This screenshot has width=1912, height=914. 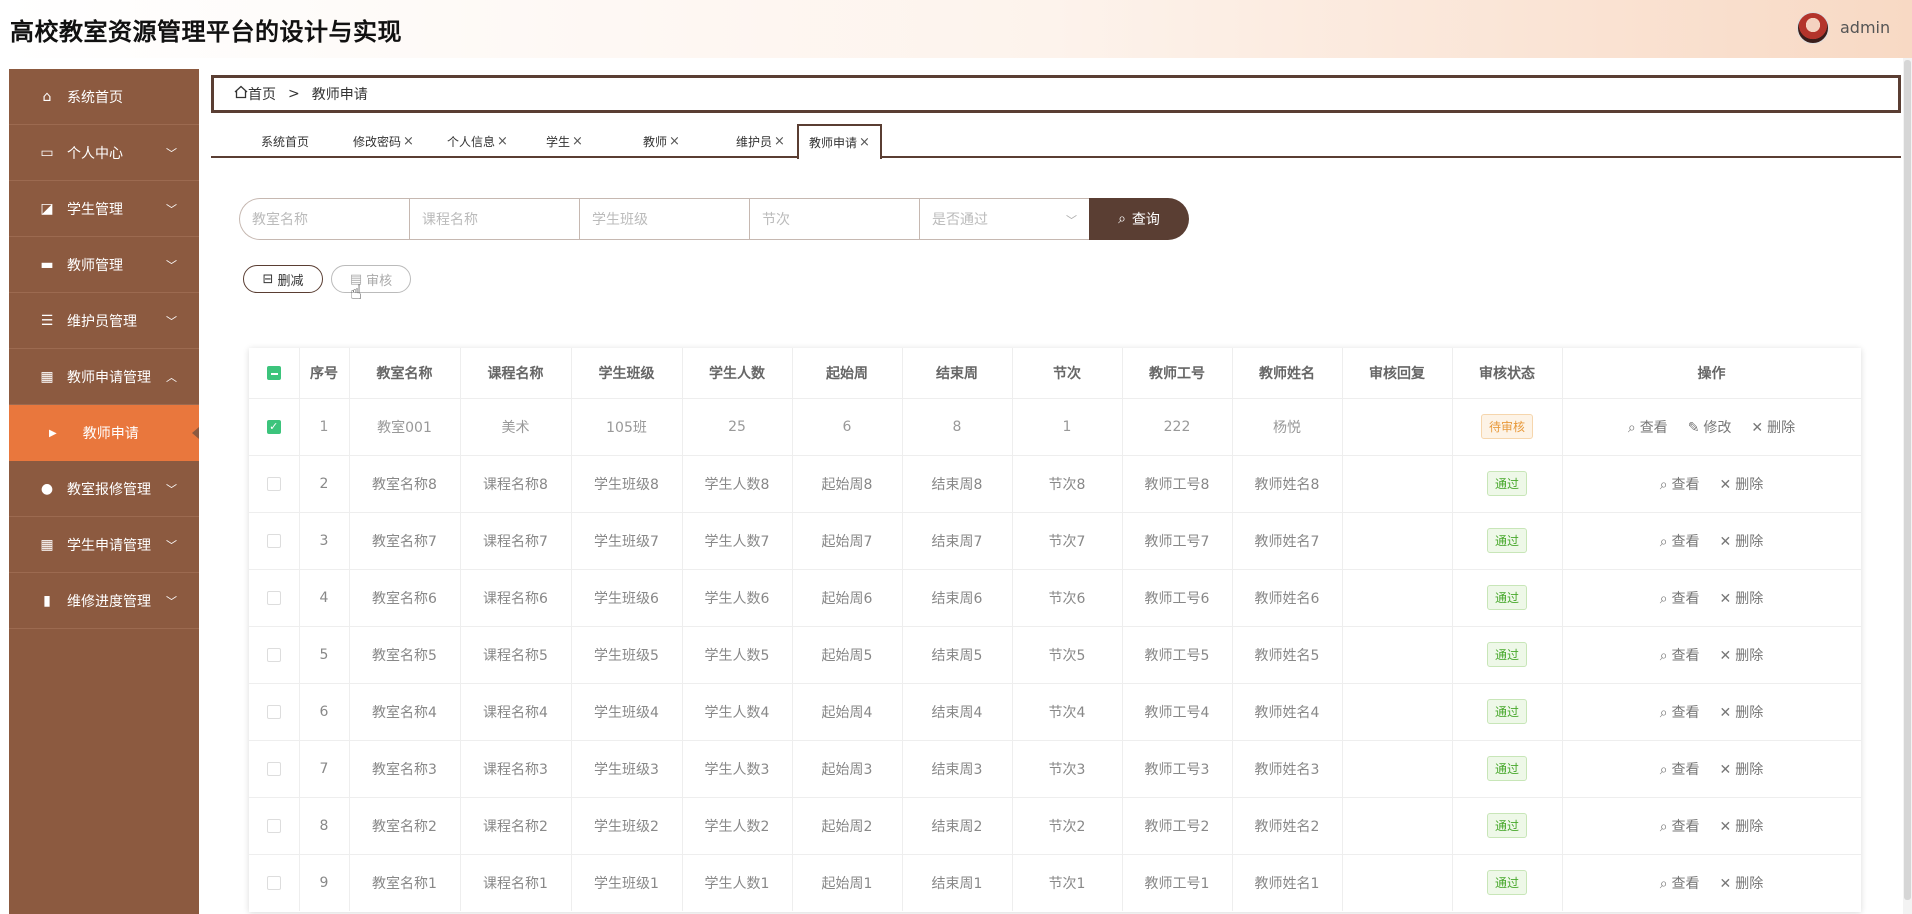 I want to click on sidebar-item-4: ☰ 维护员管理 ﹀, so click(x=104, y=321).